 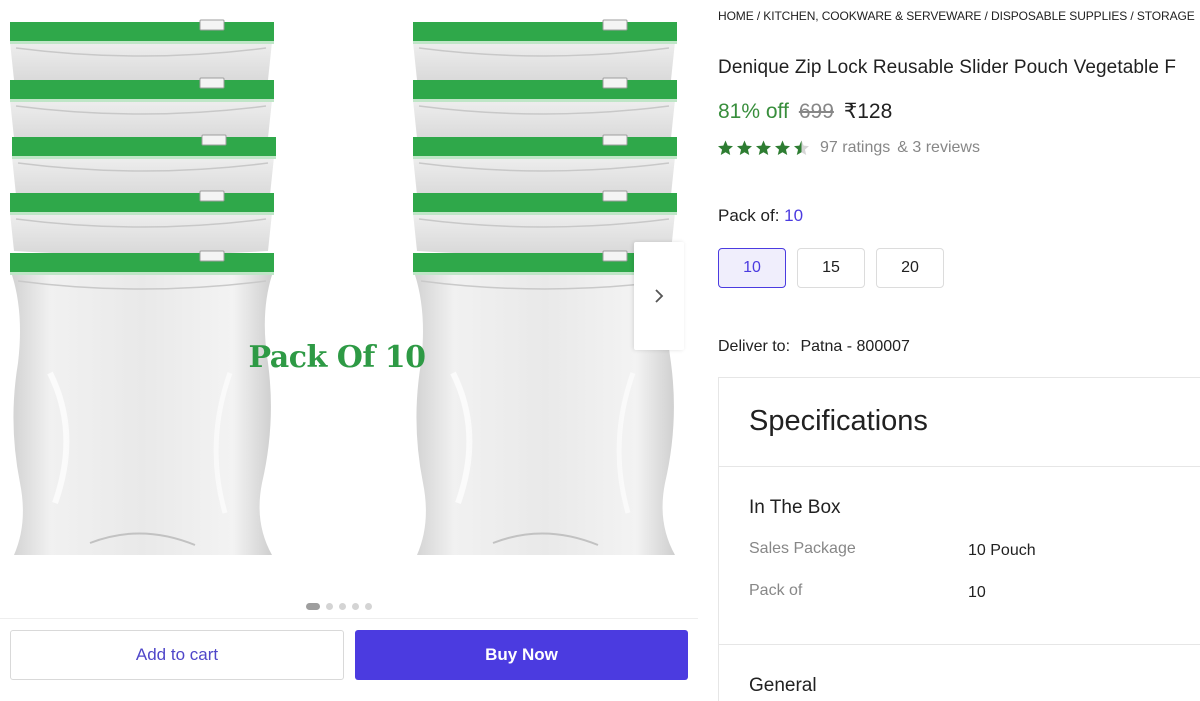 I want to click on spec-divider, so click(x=959, y=644).